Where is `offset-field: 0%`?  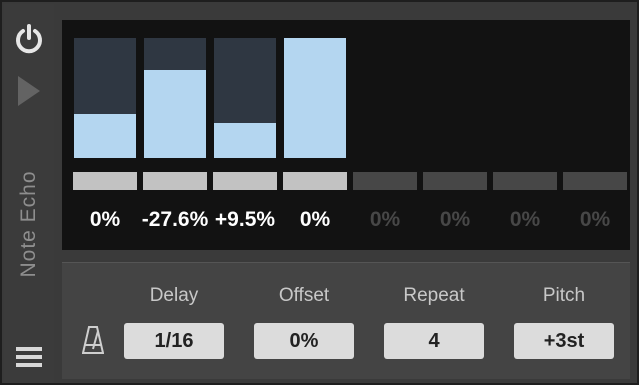 offset-field: 0% is located at coordinates (304, 341).